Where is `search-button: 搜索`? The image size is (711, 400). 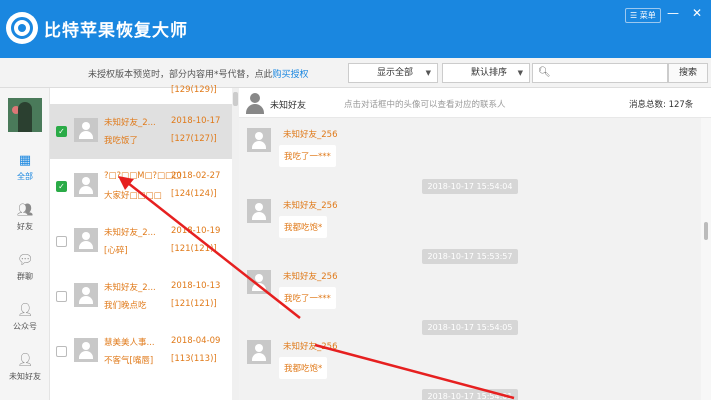 search-button: 搜索 is located at coordinates (688, 73).